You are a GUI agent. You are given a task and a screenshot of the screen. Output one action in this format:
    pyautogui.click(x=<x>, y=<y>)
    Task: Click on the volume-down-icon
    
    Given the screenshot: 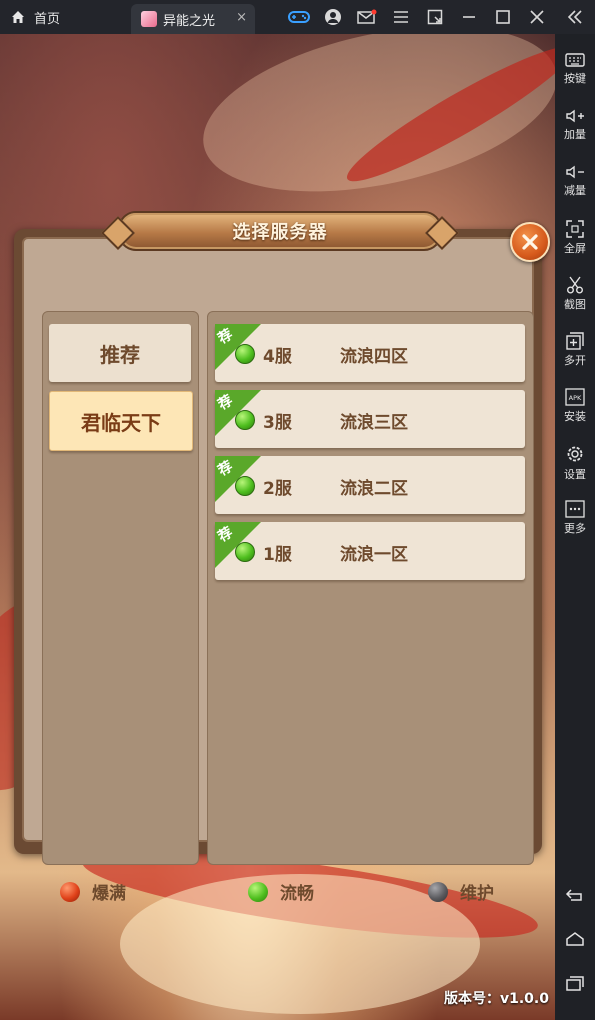 What is the action you would take?
    pyautogui.click(x=575, y=172)
    